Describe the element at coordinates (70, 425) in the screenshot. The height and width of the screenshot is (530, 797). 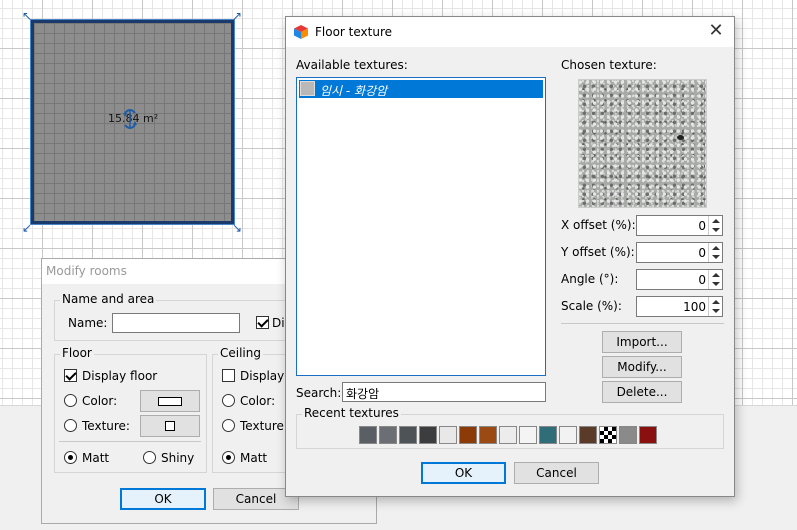
I see `floor-texture-radio` at that location.